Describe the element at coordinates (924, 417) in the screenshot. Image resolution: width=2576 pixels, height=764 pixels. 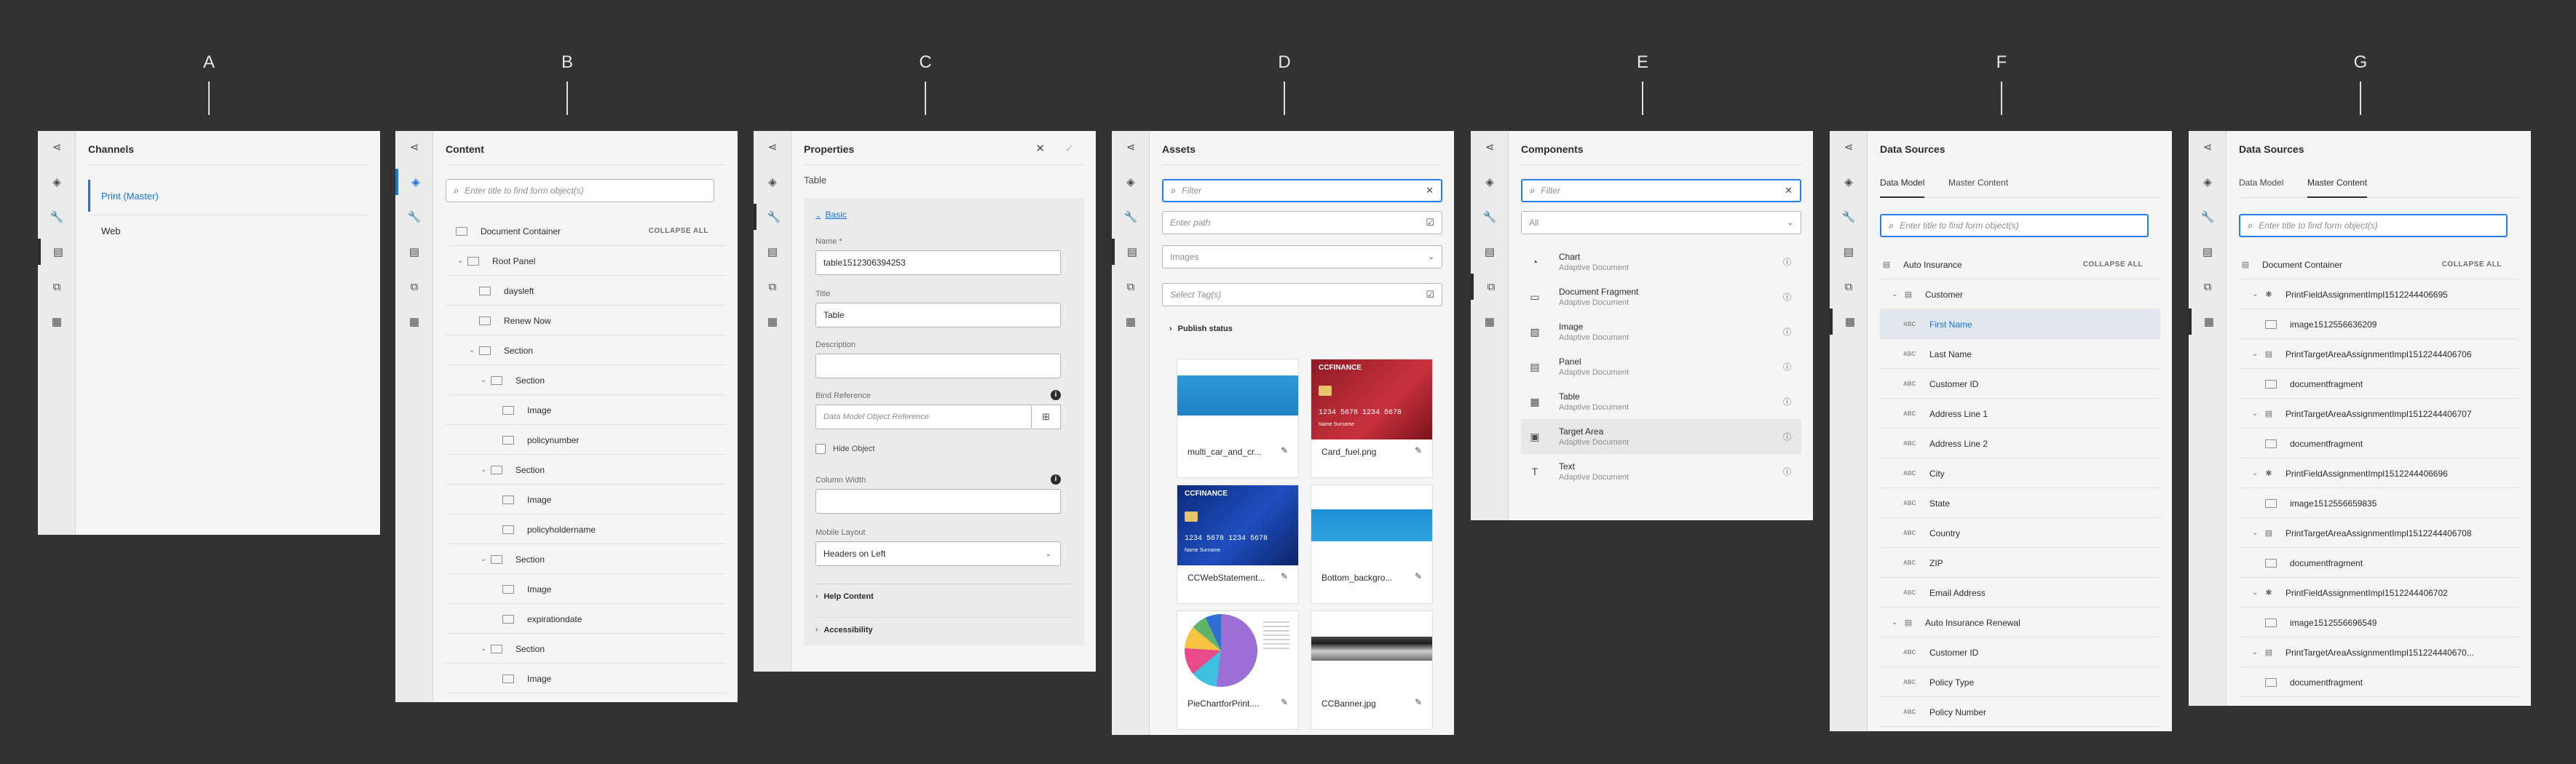
I see `bind-reference-field: Data Model Object Reference` at that location.